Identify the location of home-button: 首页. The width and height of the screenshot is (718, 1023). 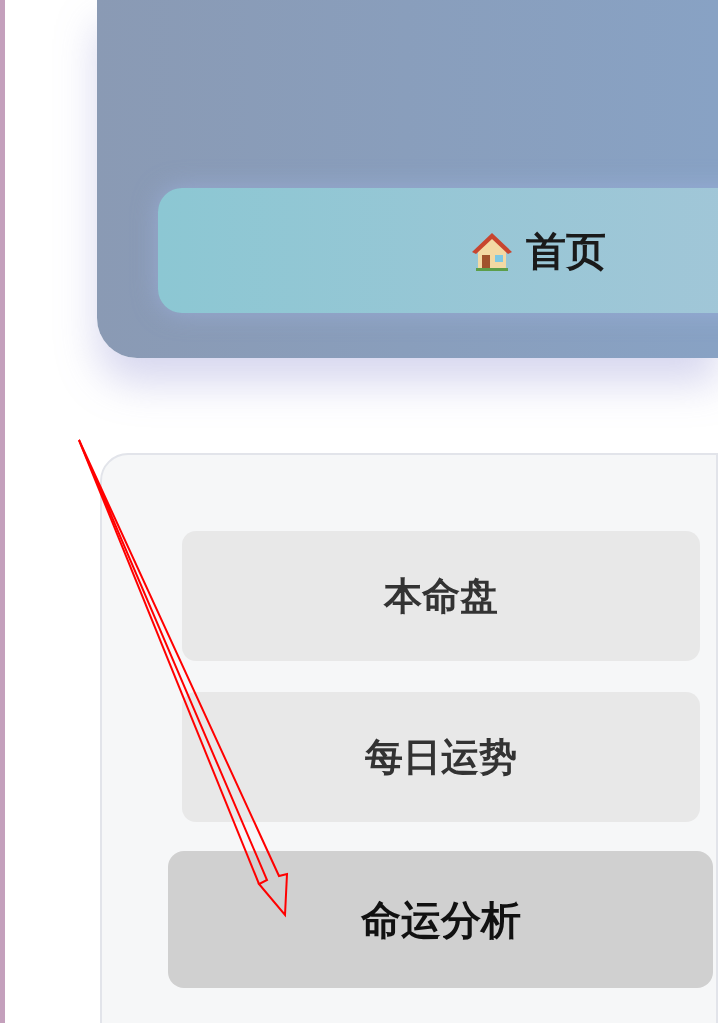
(438, 250).